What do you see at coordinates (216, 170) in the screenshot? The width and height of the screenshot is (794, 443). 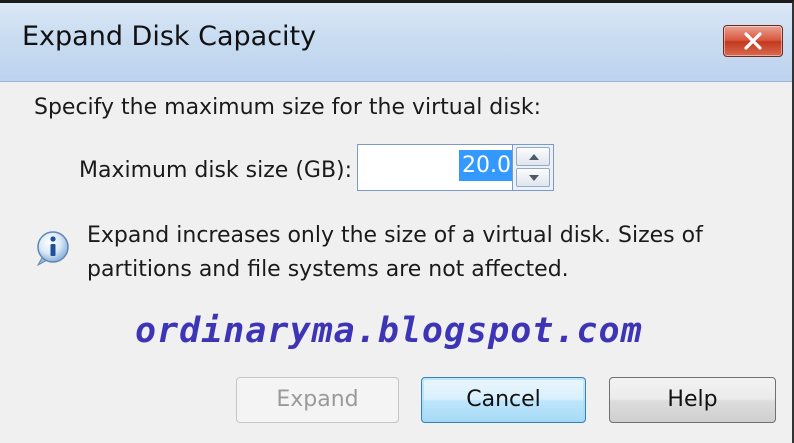 I see `disk-size-label: Maximum disk size (GB):` at bounding box center [216, 170].